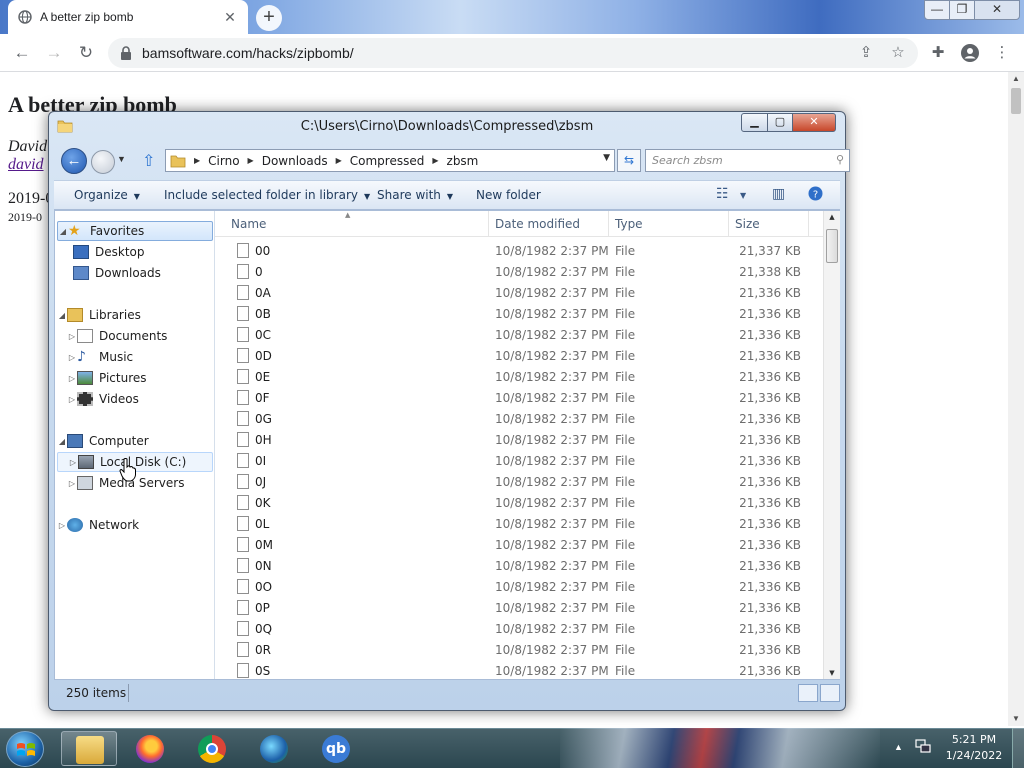 The image size is (1024, 768). What do you see at coordinates (520, 503) in the screenshot?
I see `file-row: 0K 10/8/1982 2:37 PM File 21,336 KB` at bounding box center [520, 503].